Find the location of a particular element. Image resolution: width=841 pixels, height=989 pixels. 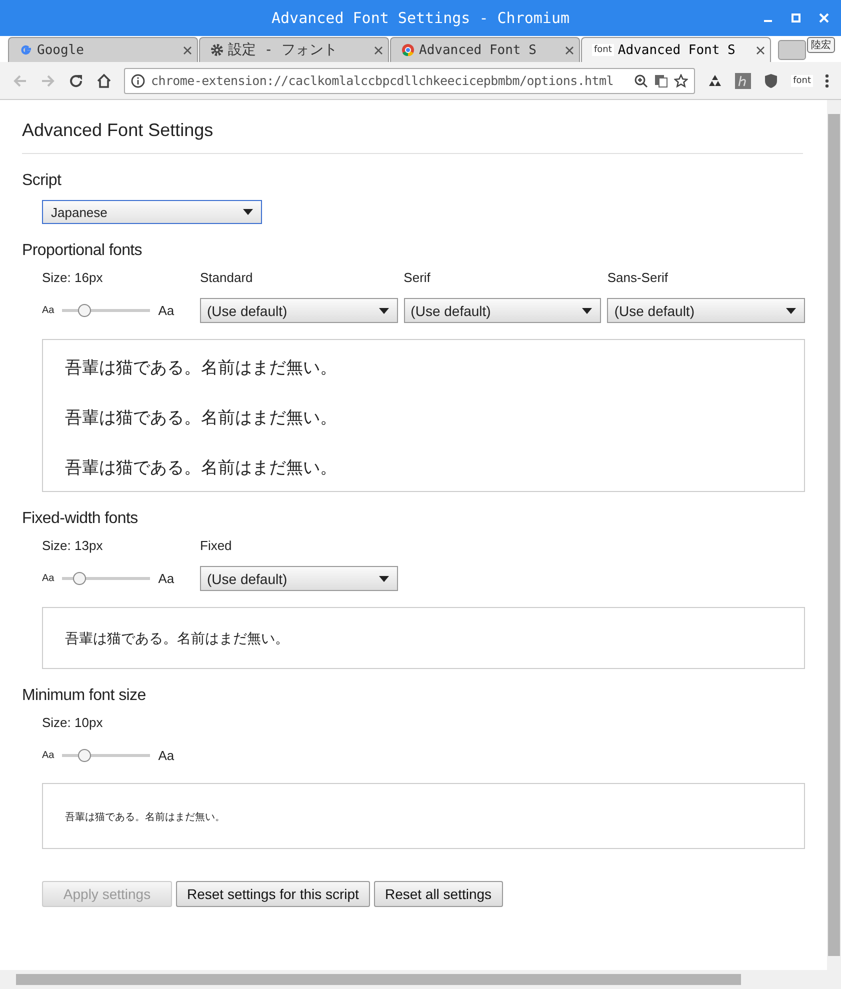

font-label: Standard is located at coordinates (227, 278).